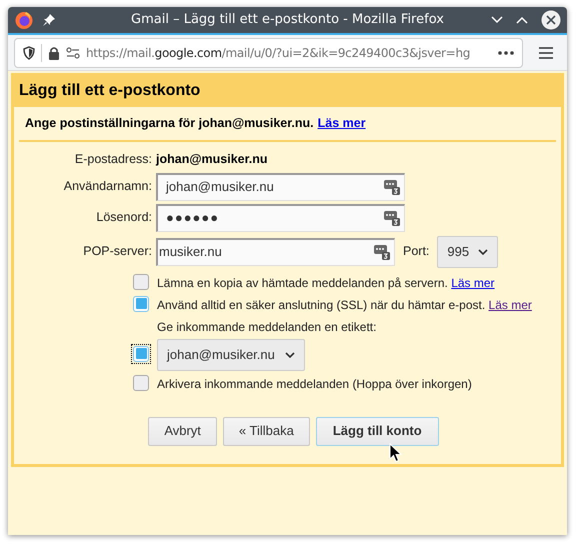 This screenshot has width=578, height=550. Describe the element at coordinates (182, 431) in the screenshot. I see `secondary-button: Avbryt` at that location.